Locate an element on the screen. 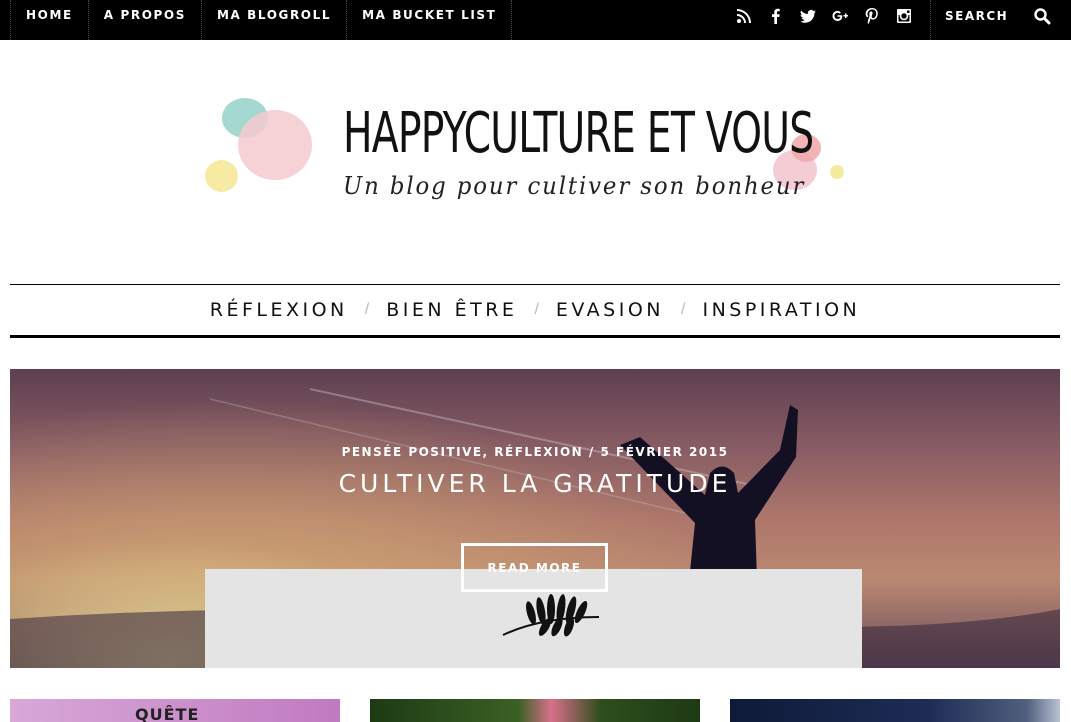 The image size is (1071, 722). thumbnail-text: QUÊTE is located at coordinates (167, 713).